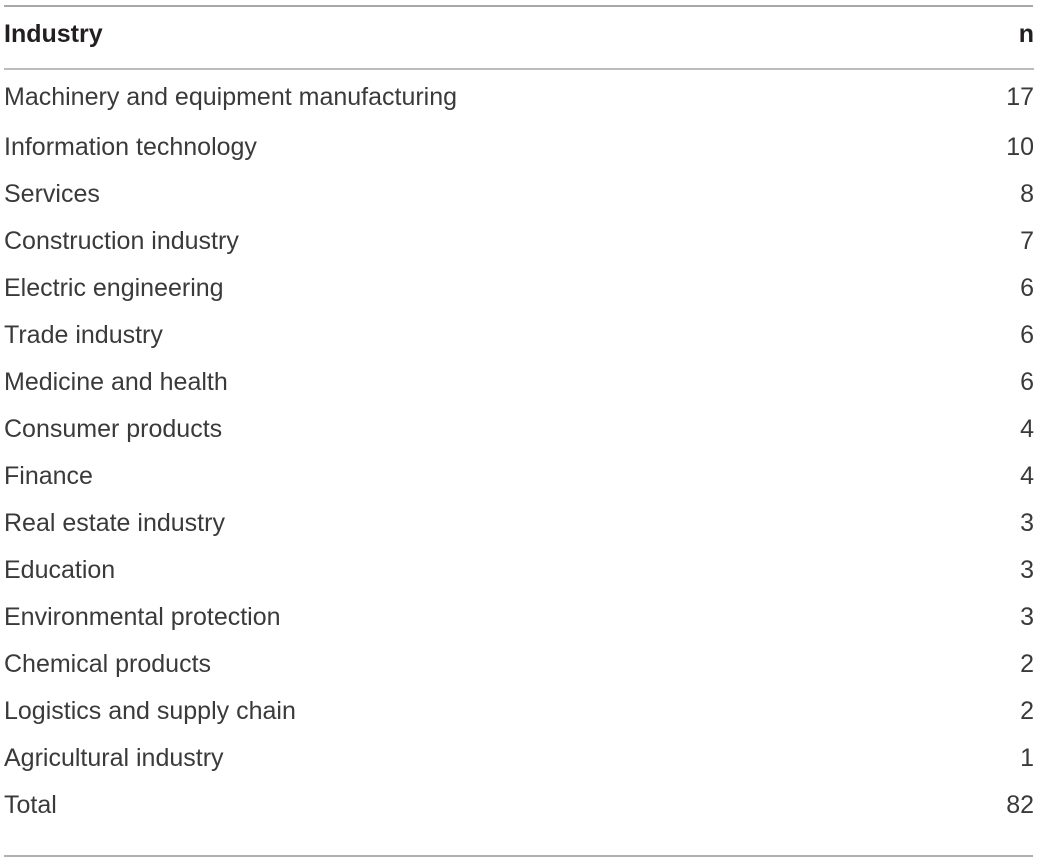 The width and height of the screenshot is (1040, 864). I want to click on table-top-rule, so click(518, 6).